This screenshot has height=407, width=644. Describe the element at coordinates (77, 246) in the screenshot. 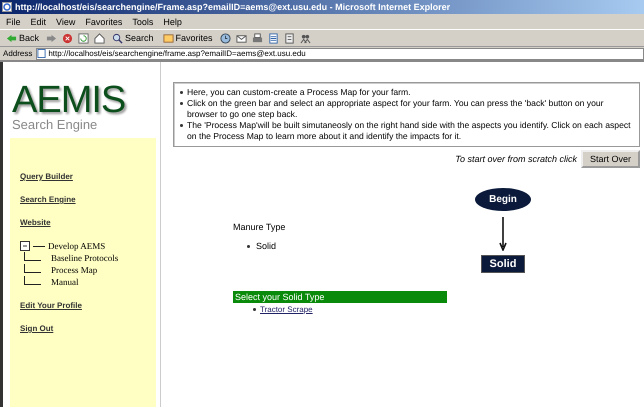

I see `tree-item: Develop AEMS` at that location.